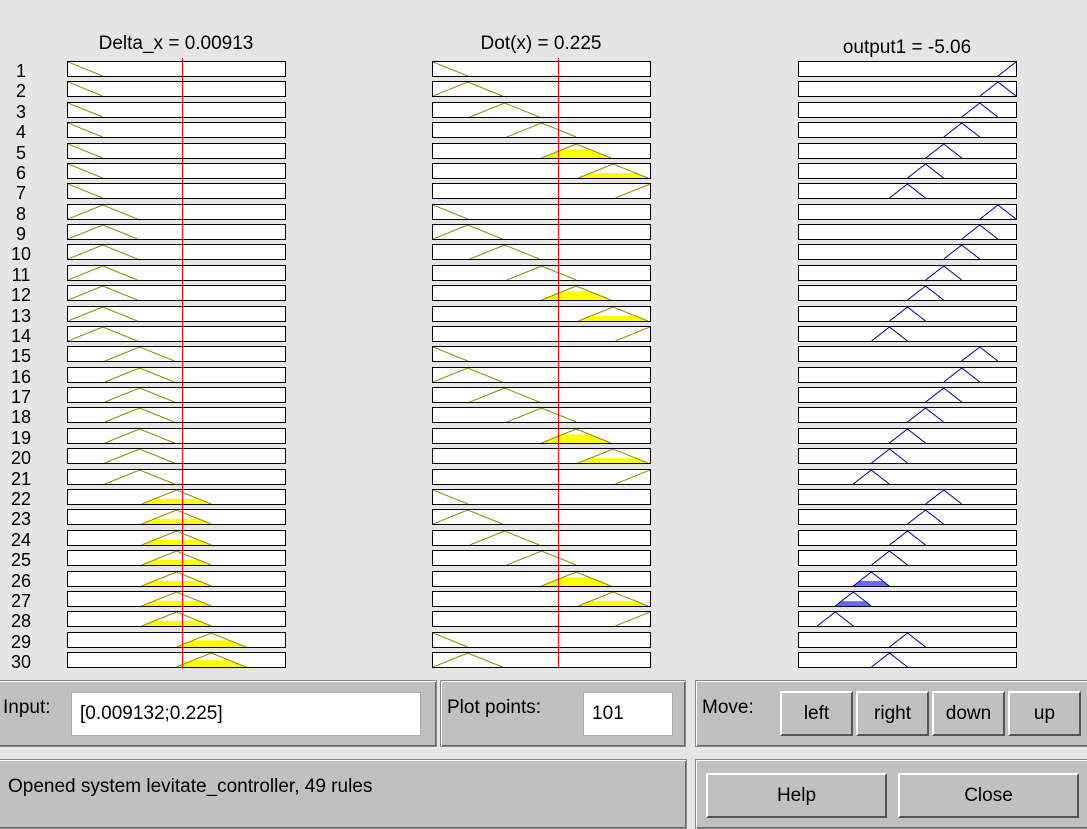  I want to click on rule-number: 20, so click(21, 458).